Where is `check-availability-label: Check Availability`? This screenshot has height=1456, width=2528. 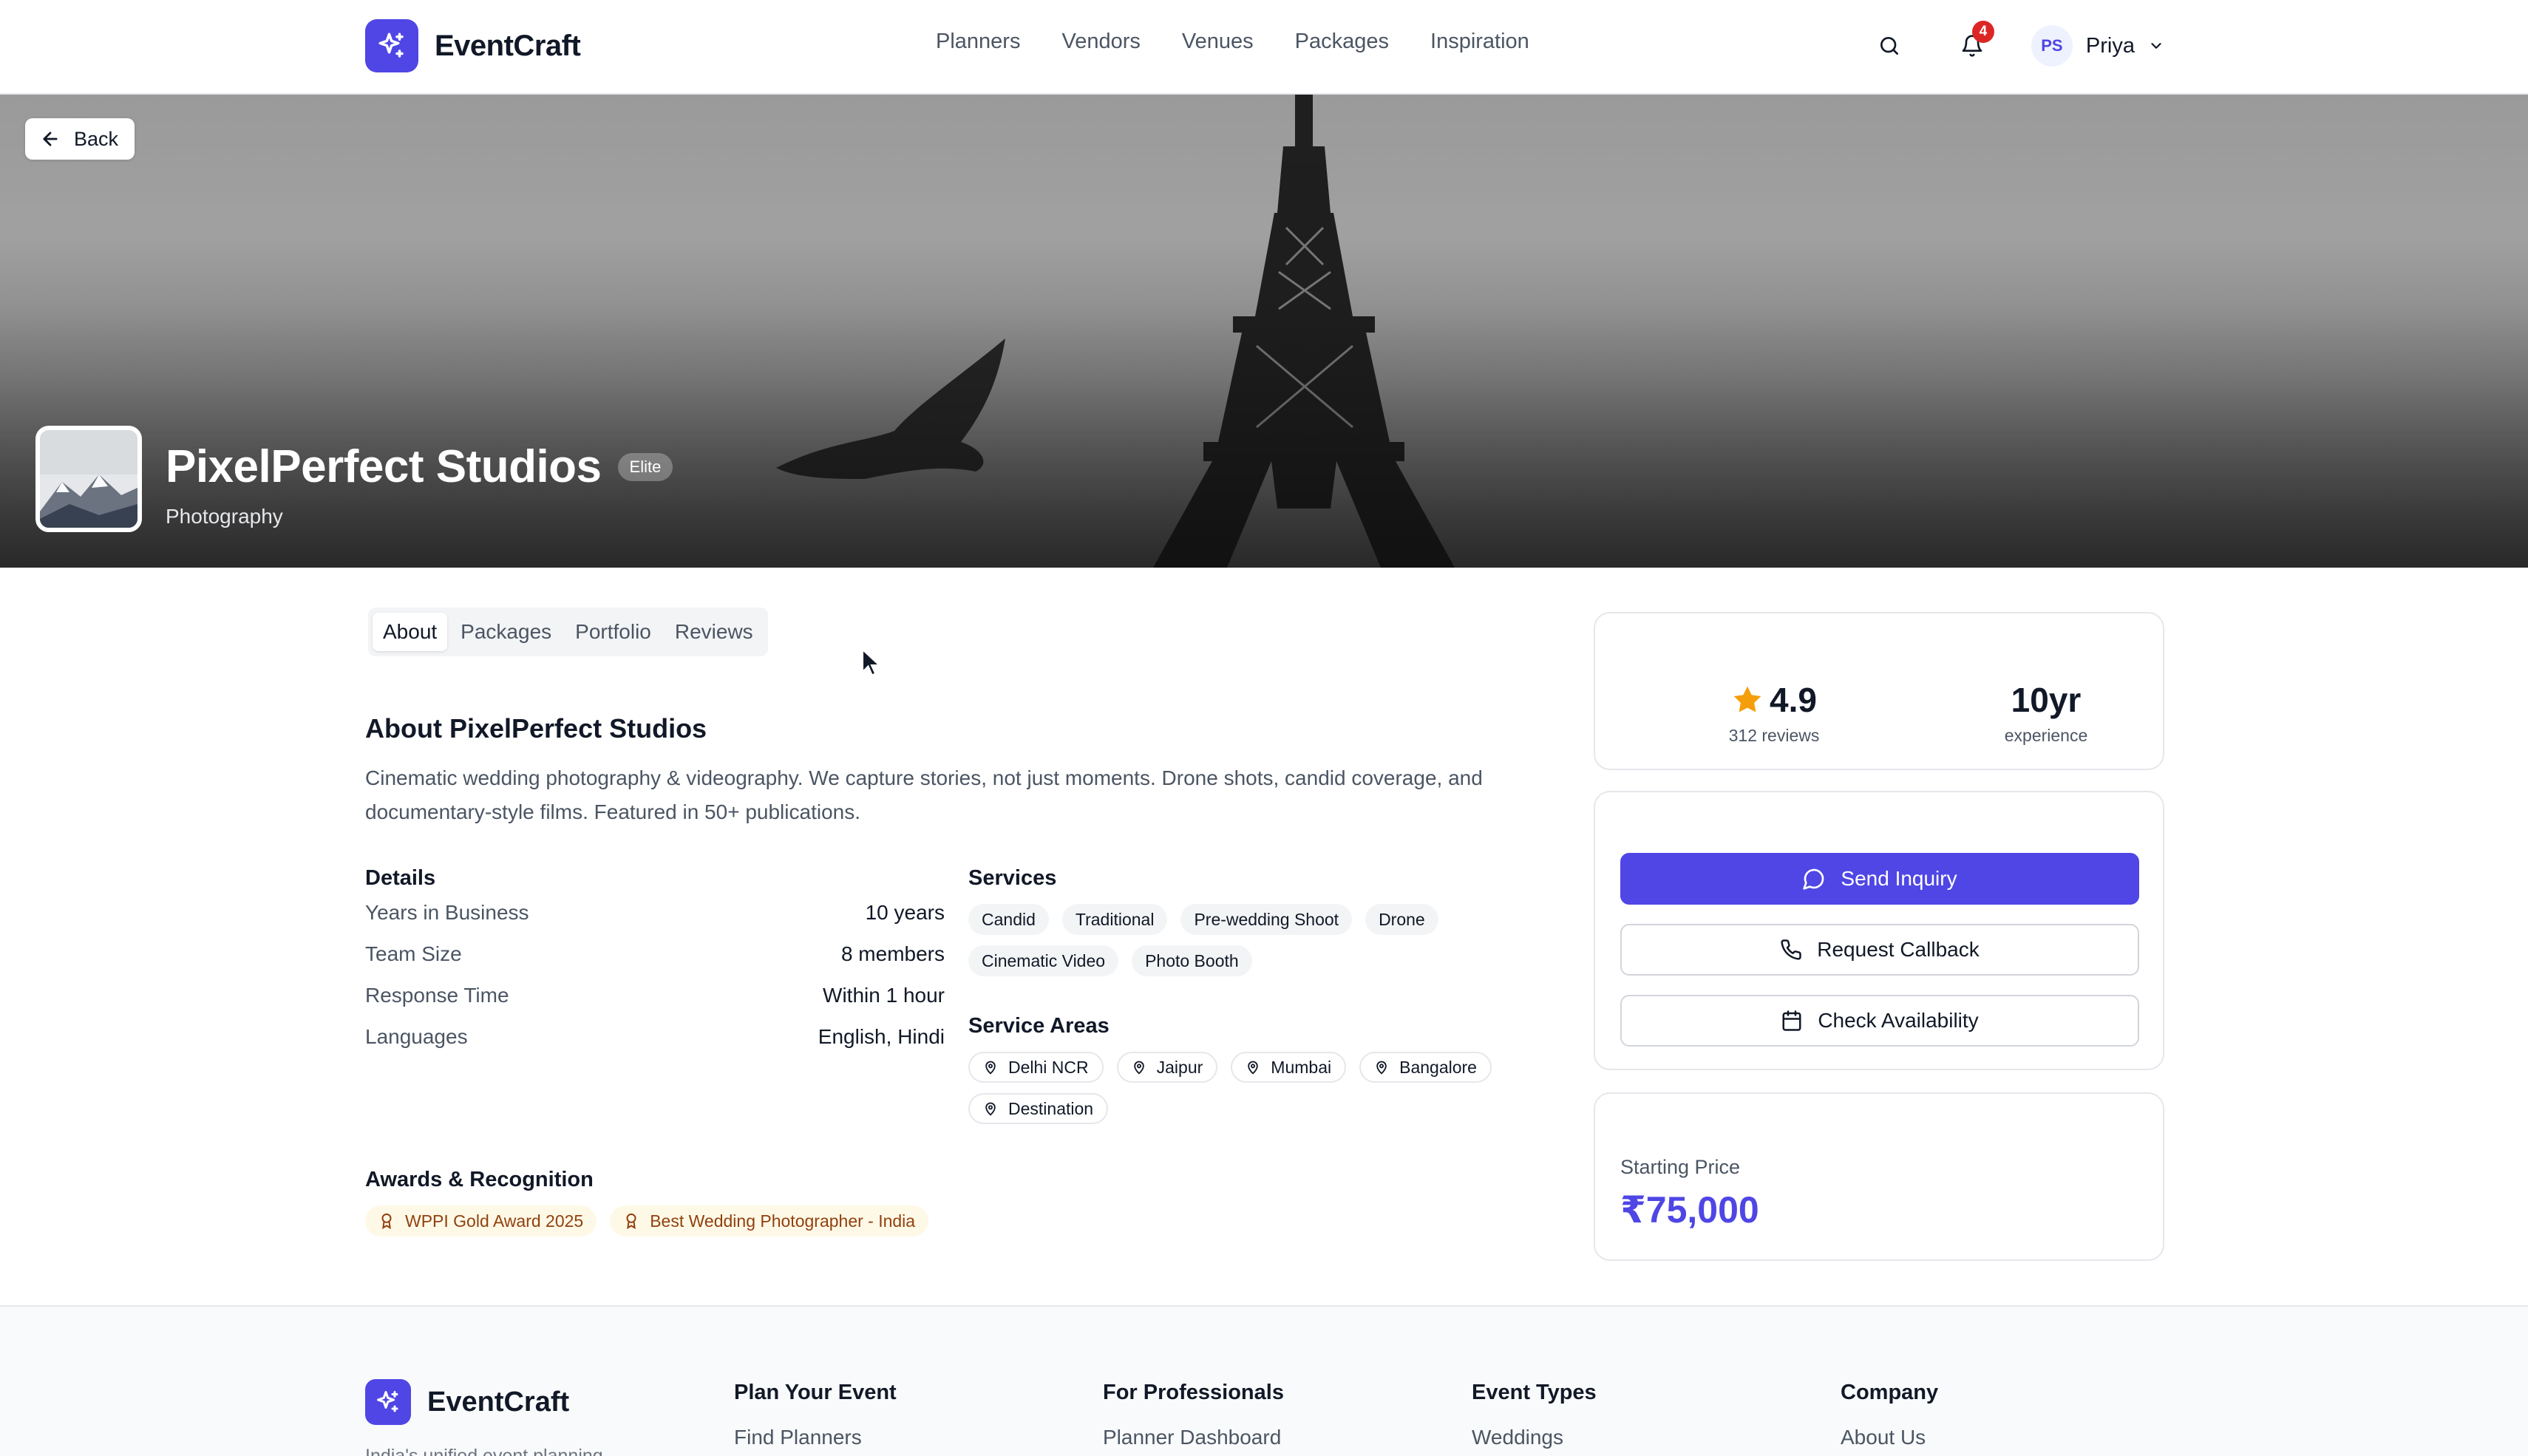 check-availability-label: Check Availability is located at coordinates (1899, 1020).